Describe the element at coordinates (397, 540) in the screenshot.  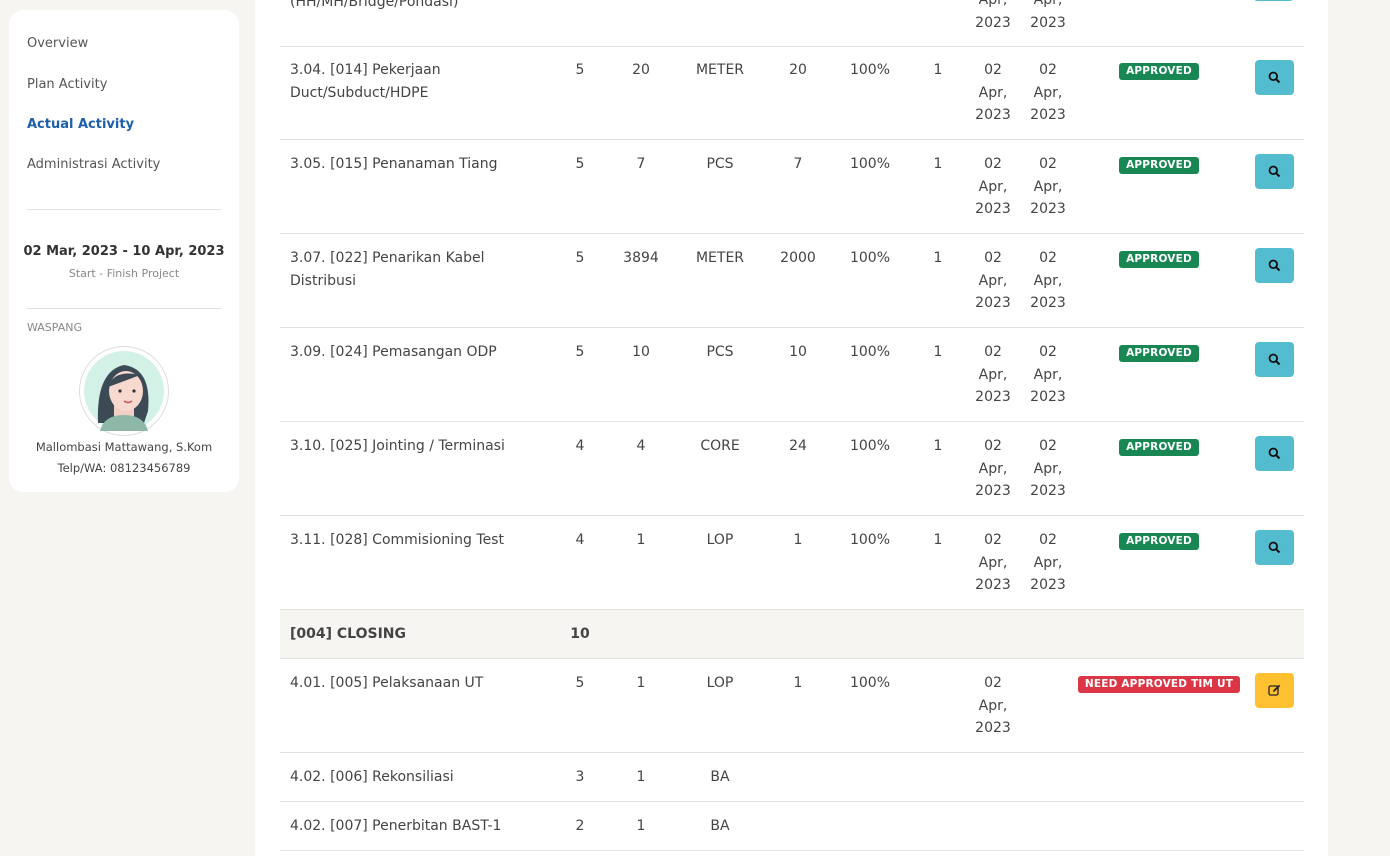
I see `activity-name: 3.11. [028] Commisioning Test` at that location.